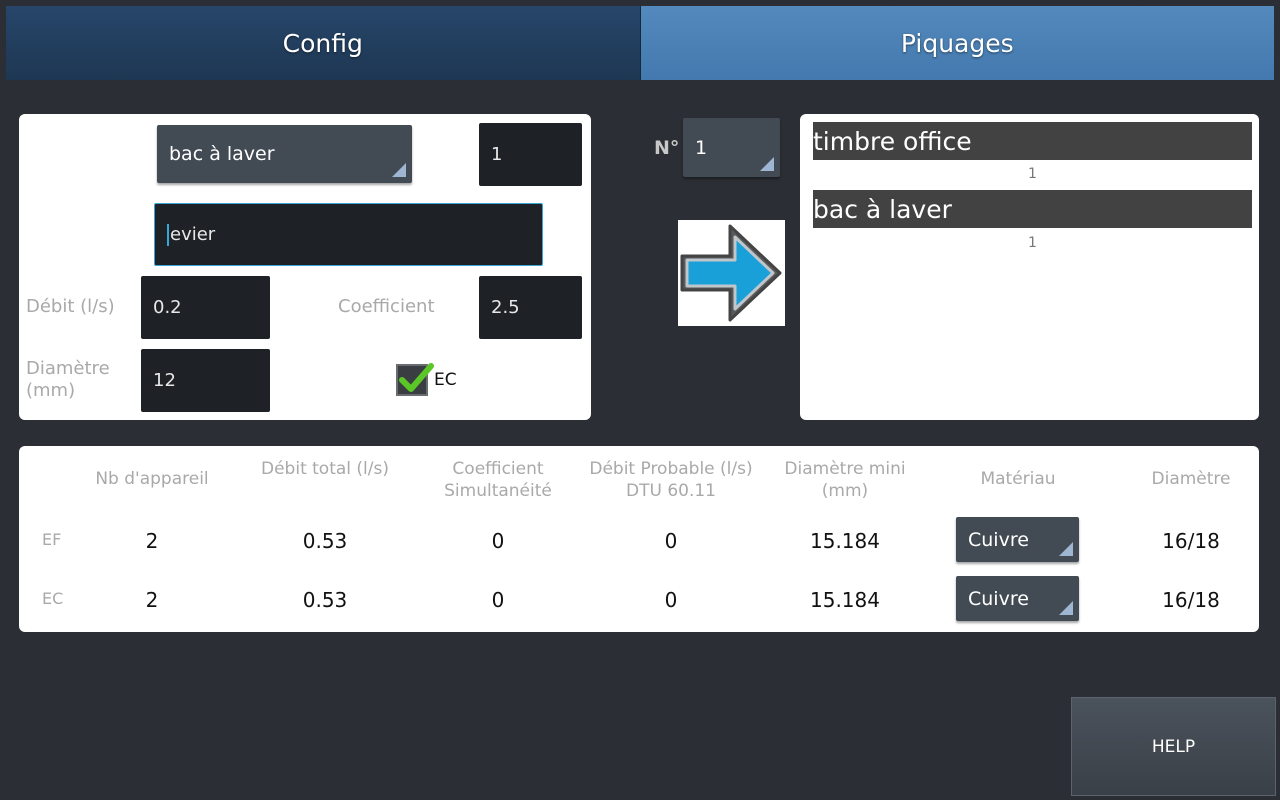 Image resolution: width=1280 pixels, height=800 pixels. I want to click on ec-checkbox-label: EC, so click(445, 380).